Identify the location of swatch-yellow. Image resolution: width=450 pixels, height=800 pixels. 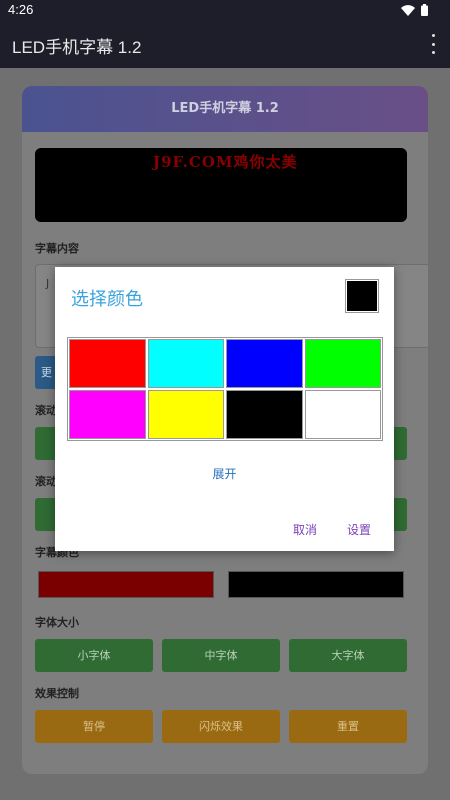
(185, 414).